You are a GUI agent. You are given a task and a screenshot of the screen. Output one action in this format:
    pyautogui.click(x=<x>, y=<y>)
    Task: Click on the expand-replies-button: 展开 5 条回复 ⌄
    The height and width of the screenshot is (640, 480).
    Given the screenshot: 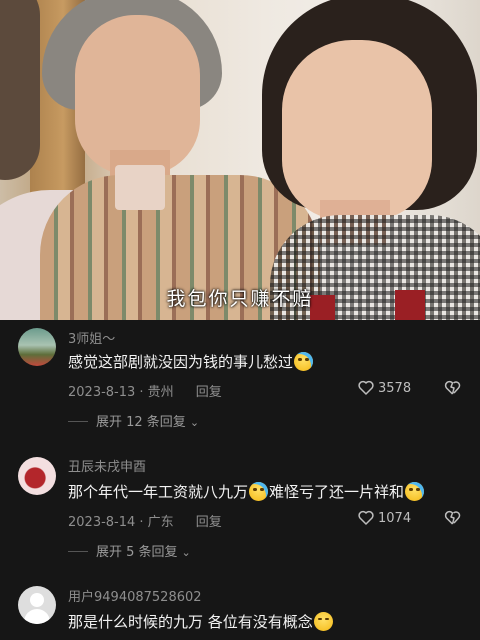 What is the action you would take?
    pyautogui.click(x=129, y=550)
    